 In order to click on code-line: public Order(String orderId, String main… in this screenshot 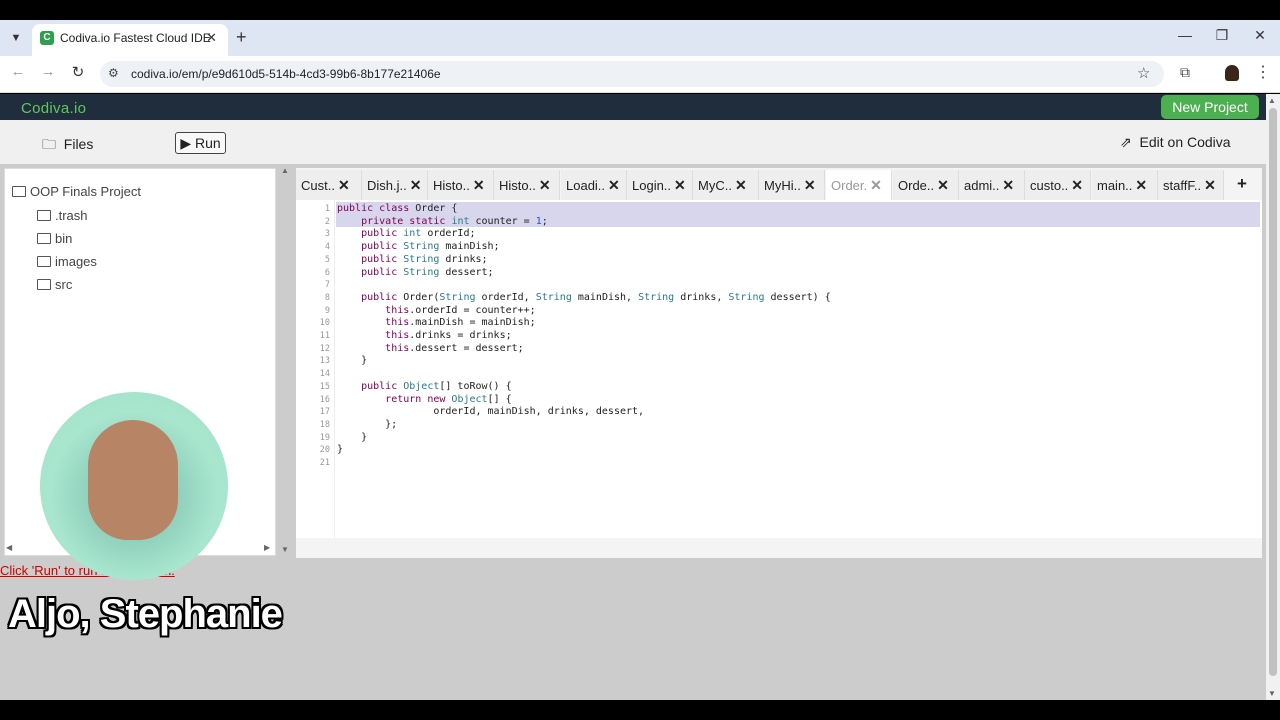, I will do `click(584, 297)`.